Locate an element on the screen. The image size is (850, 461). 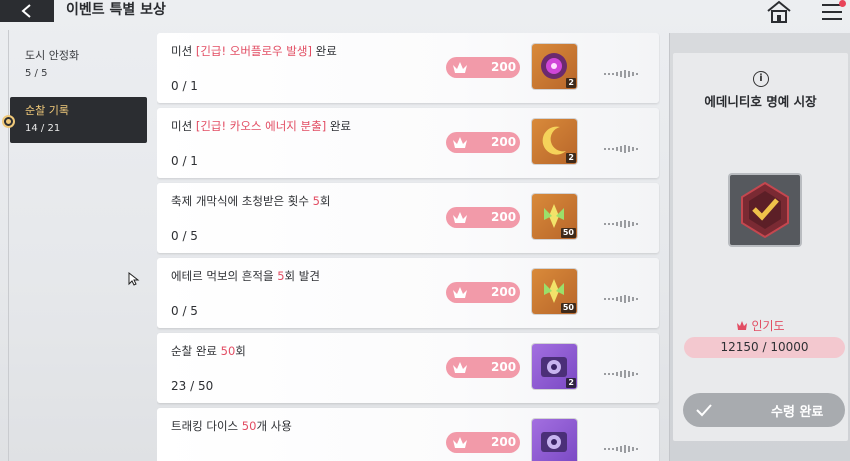
mission-title: 축제 개막식에 초청받은 횟수 5회 is located at coordinates (251, 201).